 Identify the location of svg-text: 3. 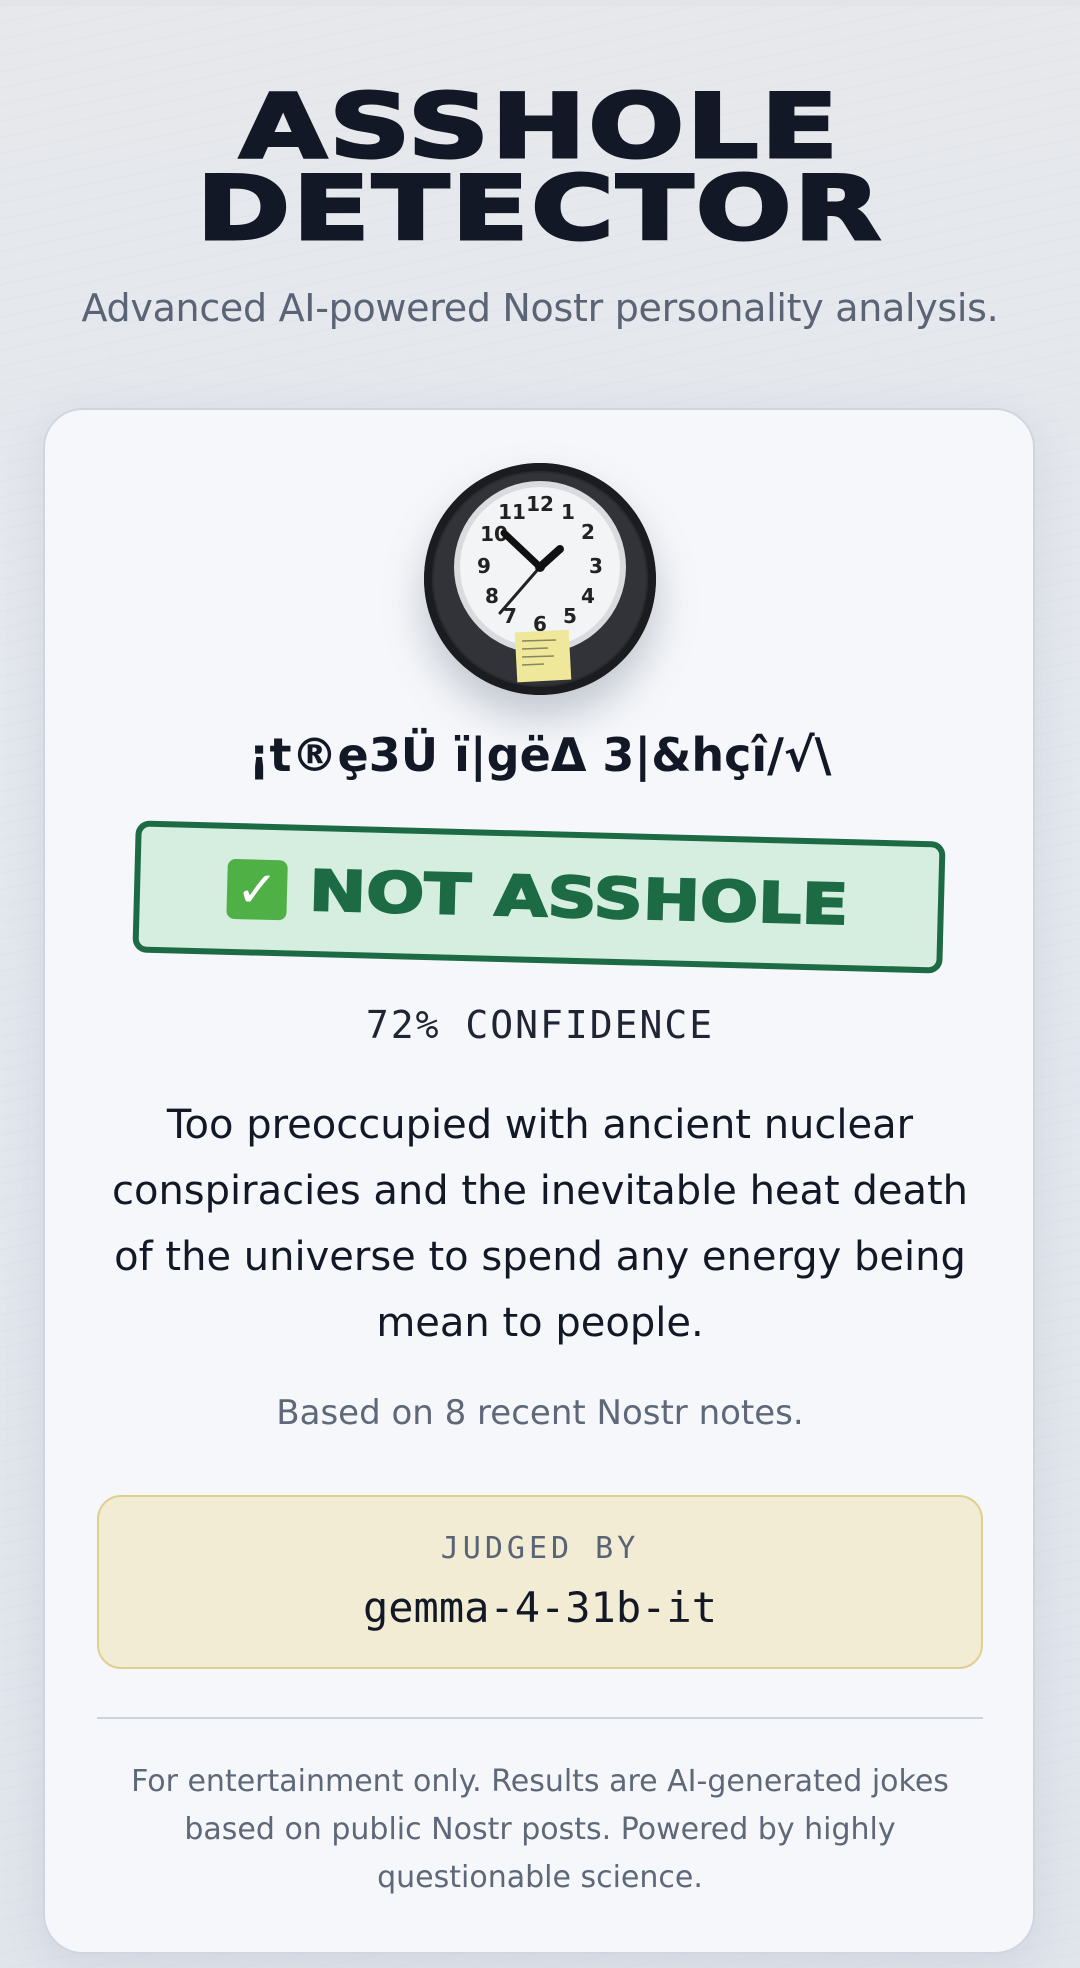
(596, 566).